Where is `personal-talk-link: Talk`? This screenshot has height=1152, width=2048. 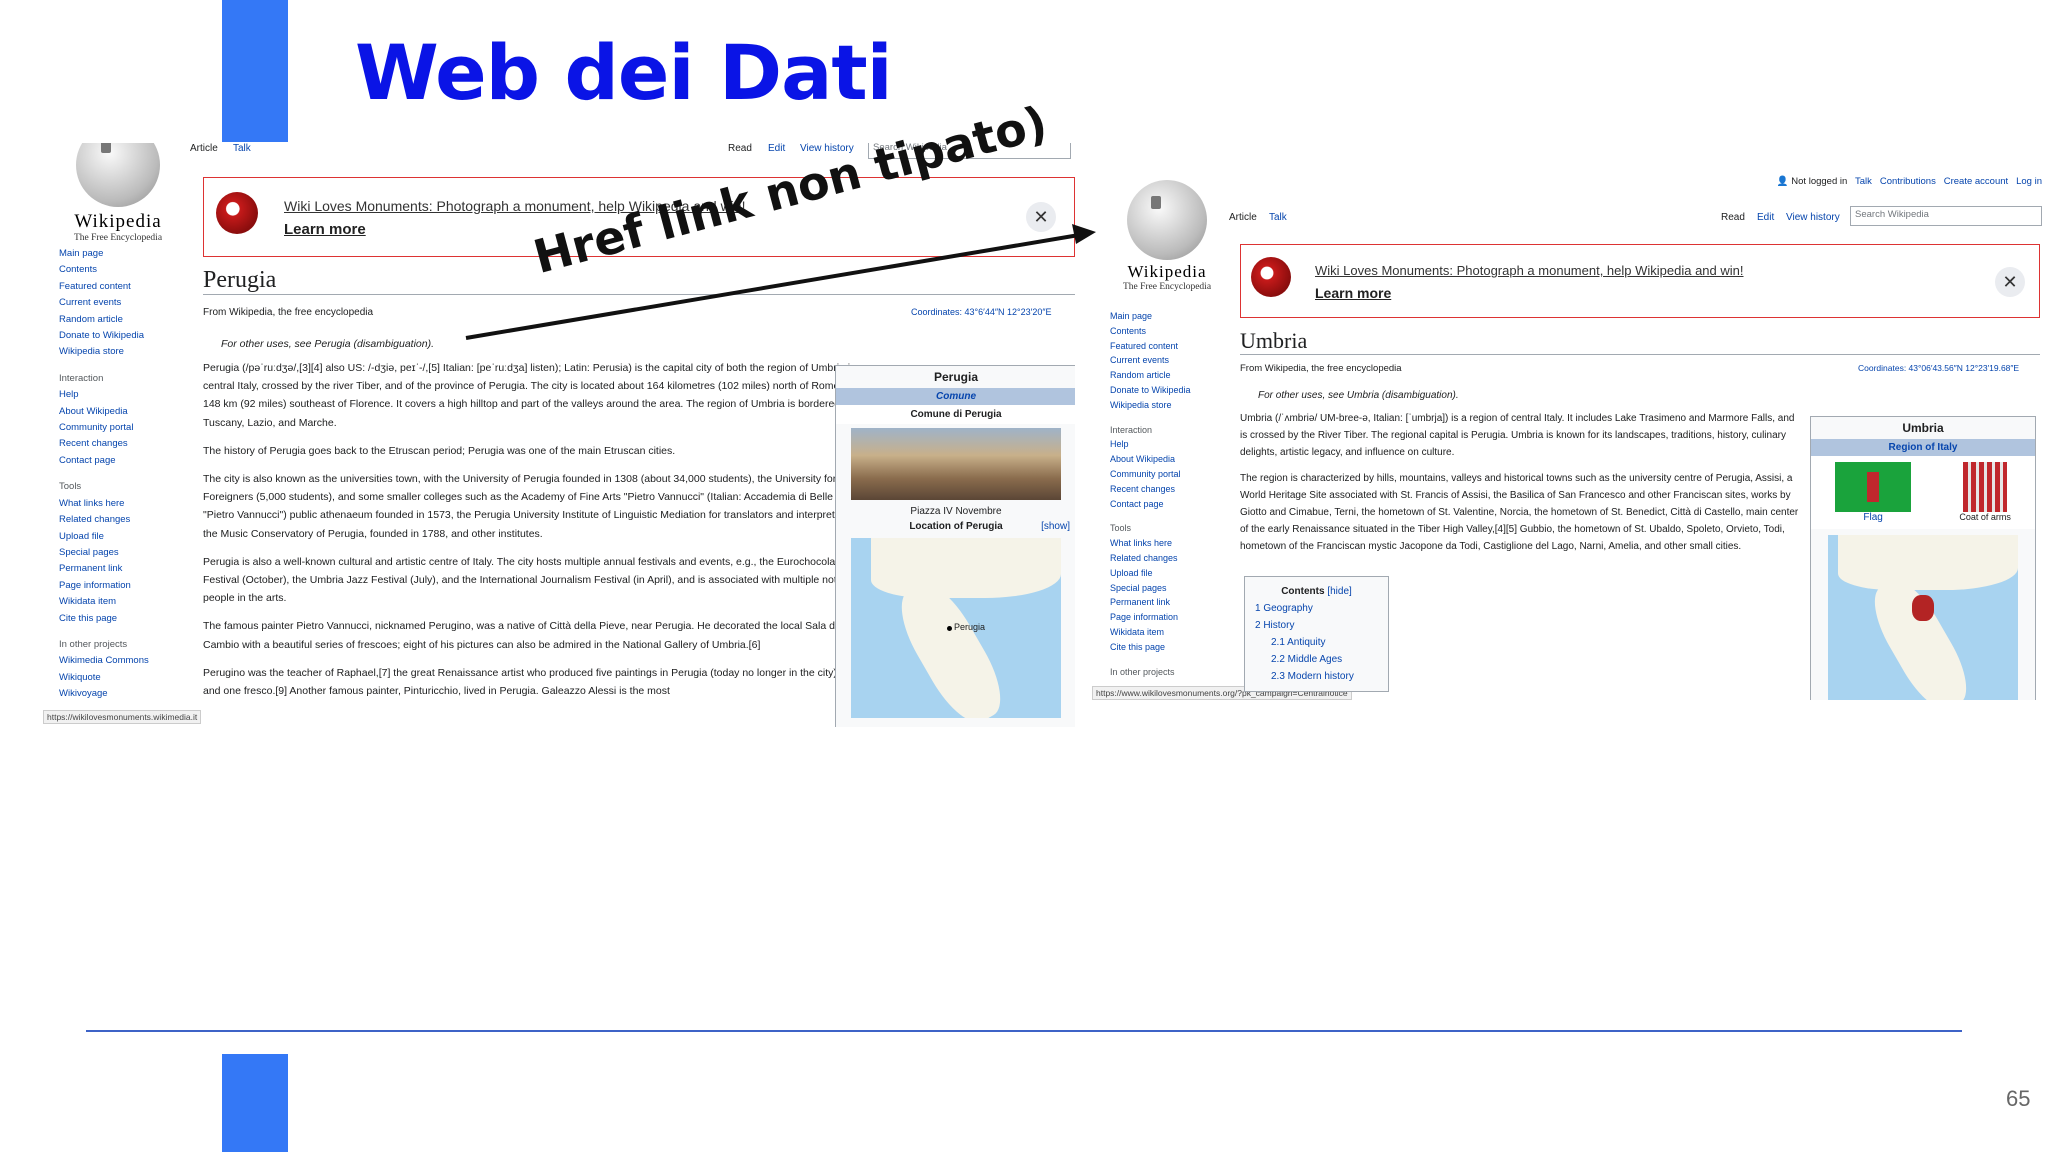 personal-talk-link: Talk is located at coordinates (1863, 181).